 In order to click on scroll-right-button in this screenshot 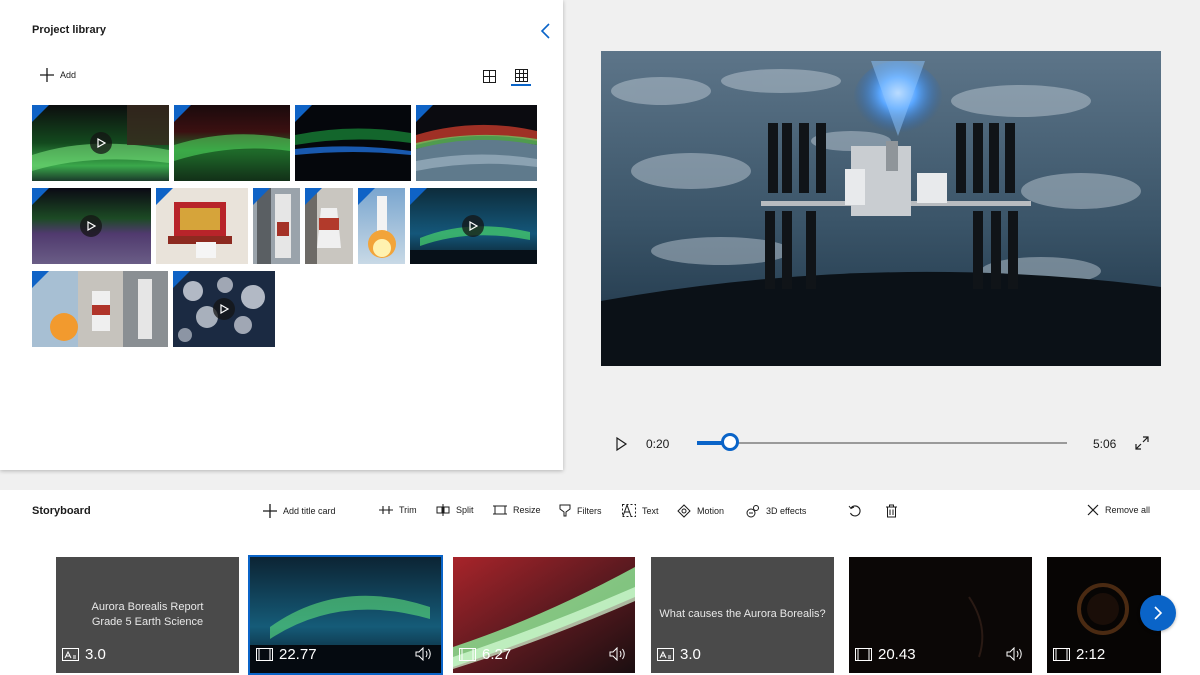, I will do `click(1158, 613)`.